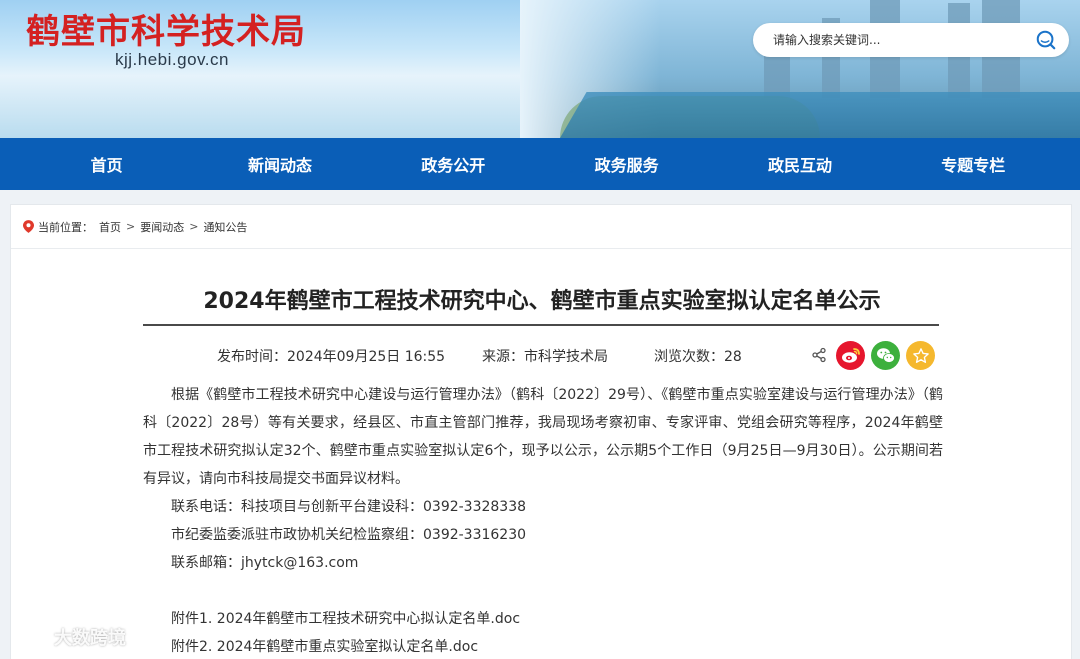  I want to click on contact-phone: 联系电话：科技项目与创新平台建设科：0392-3328338, so click(349, 507).